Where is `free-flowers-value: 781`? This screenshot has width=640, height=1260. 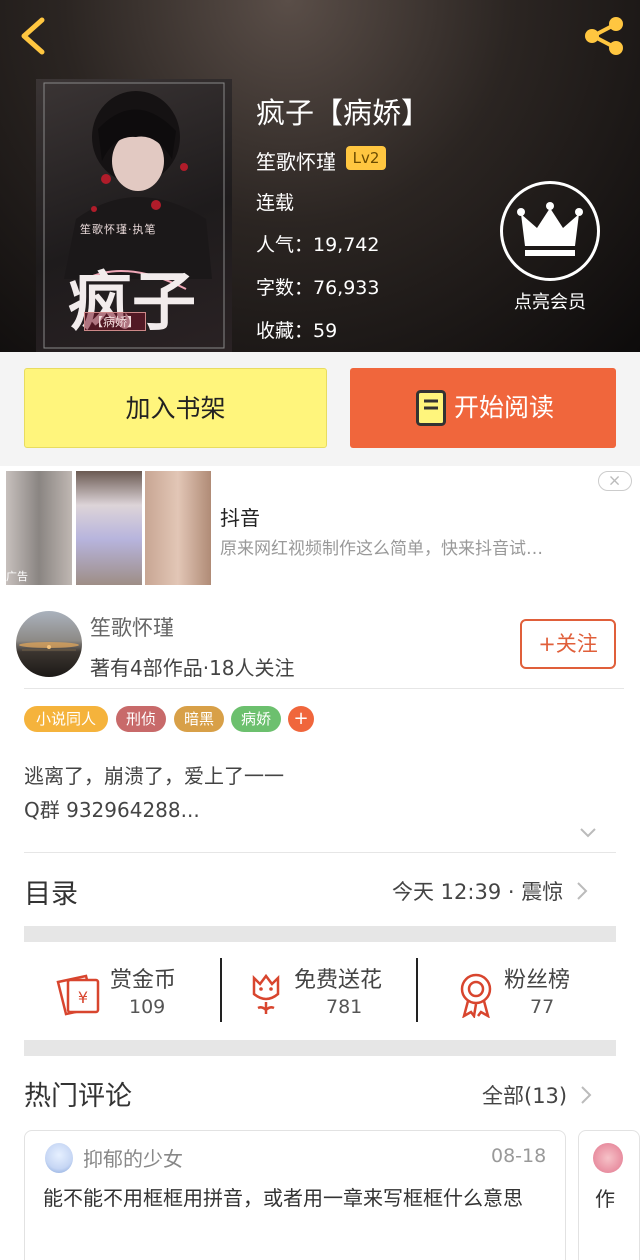 free-flowers-value: 781 is located at coordinates (344, 1007).